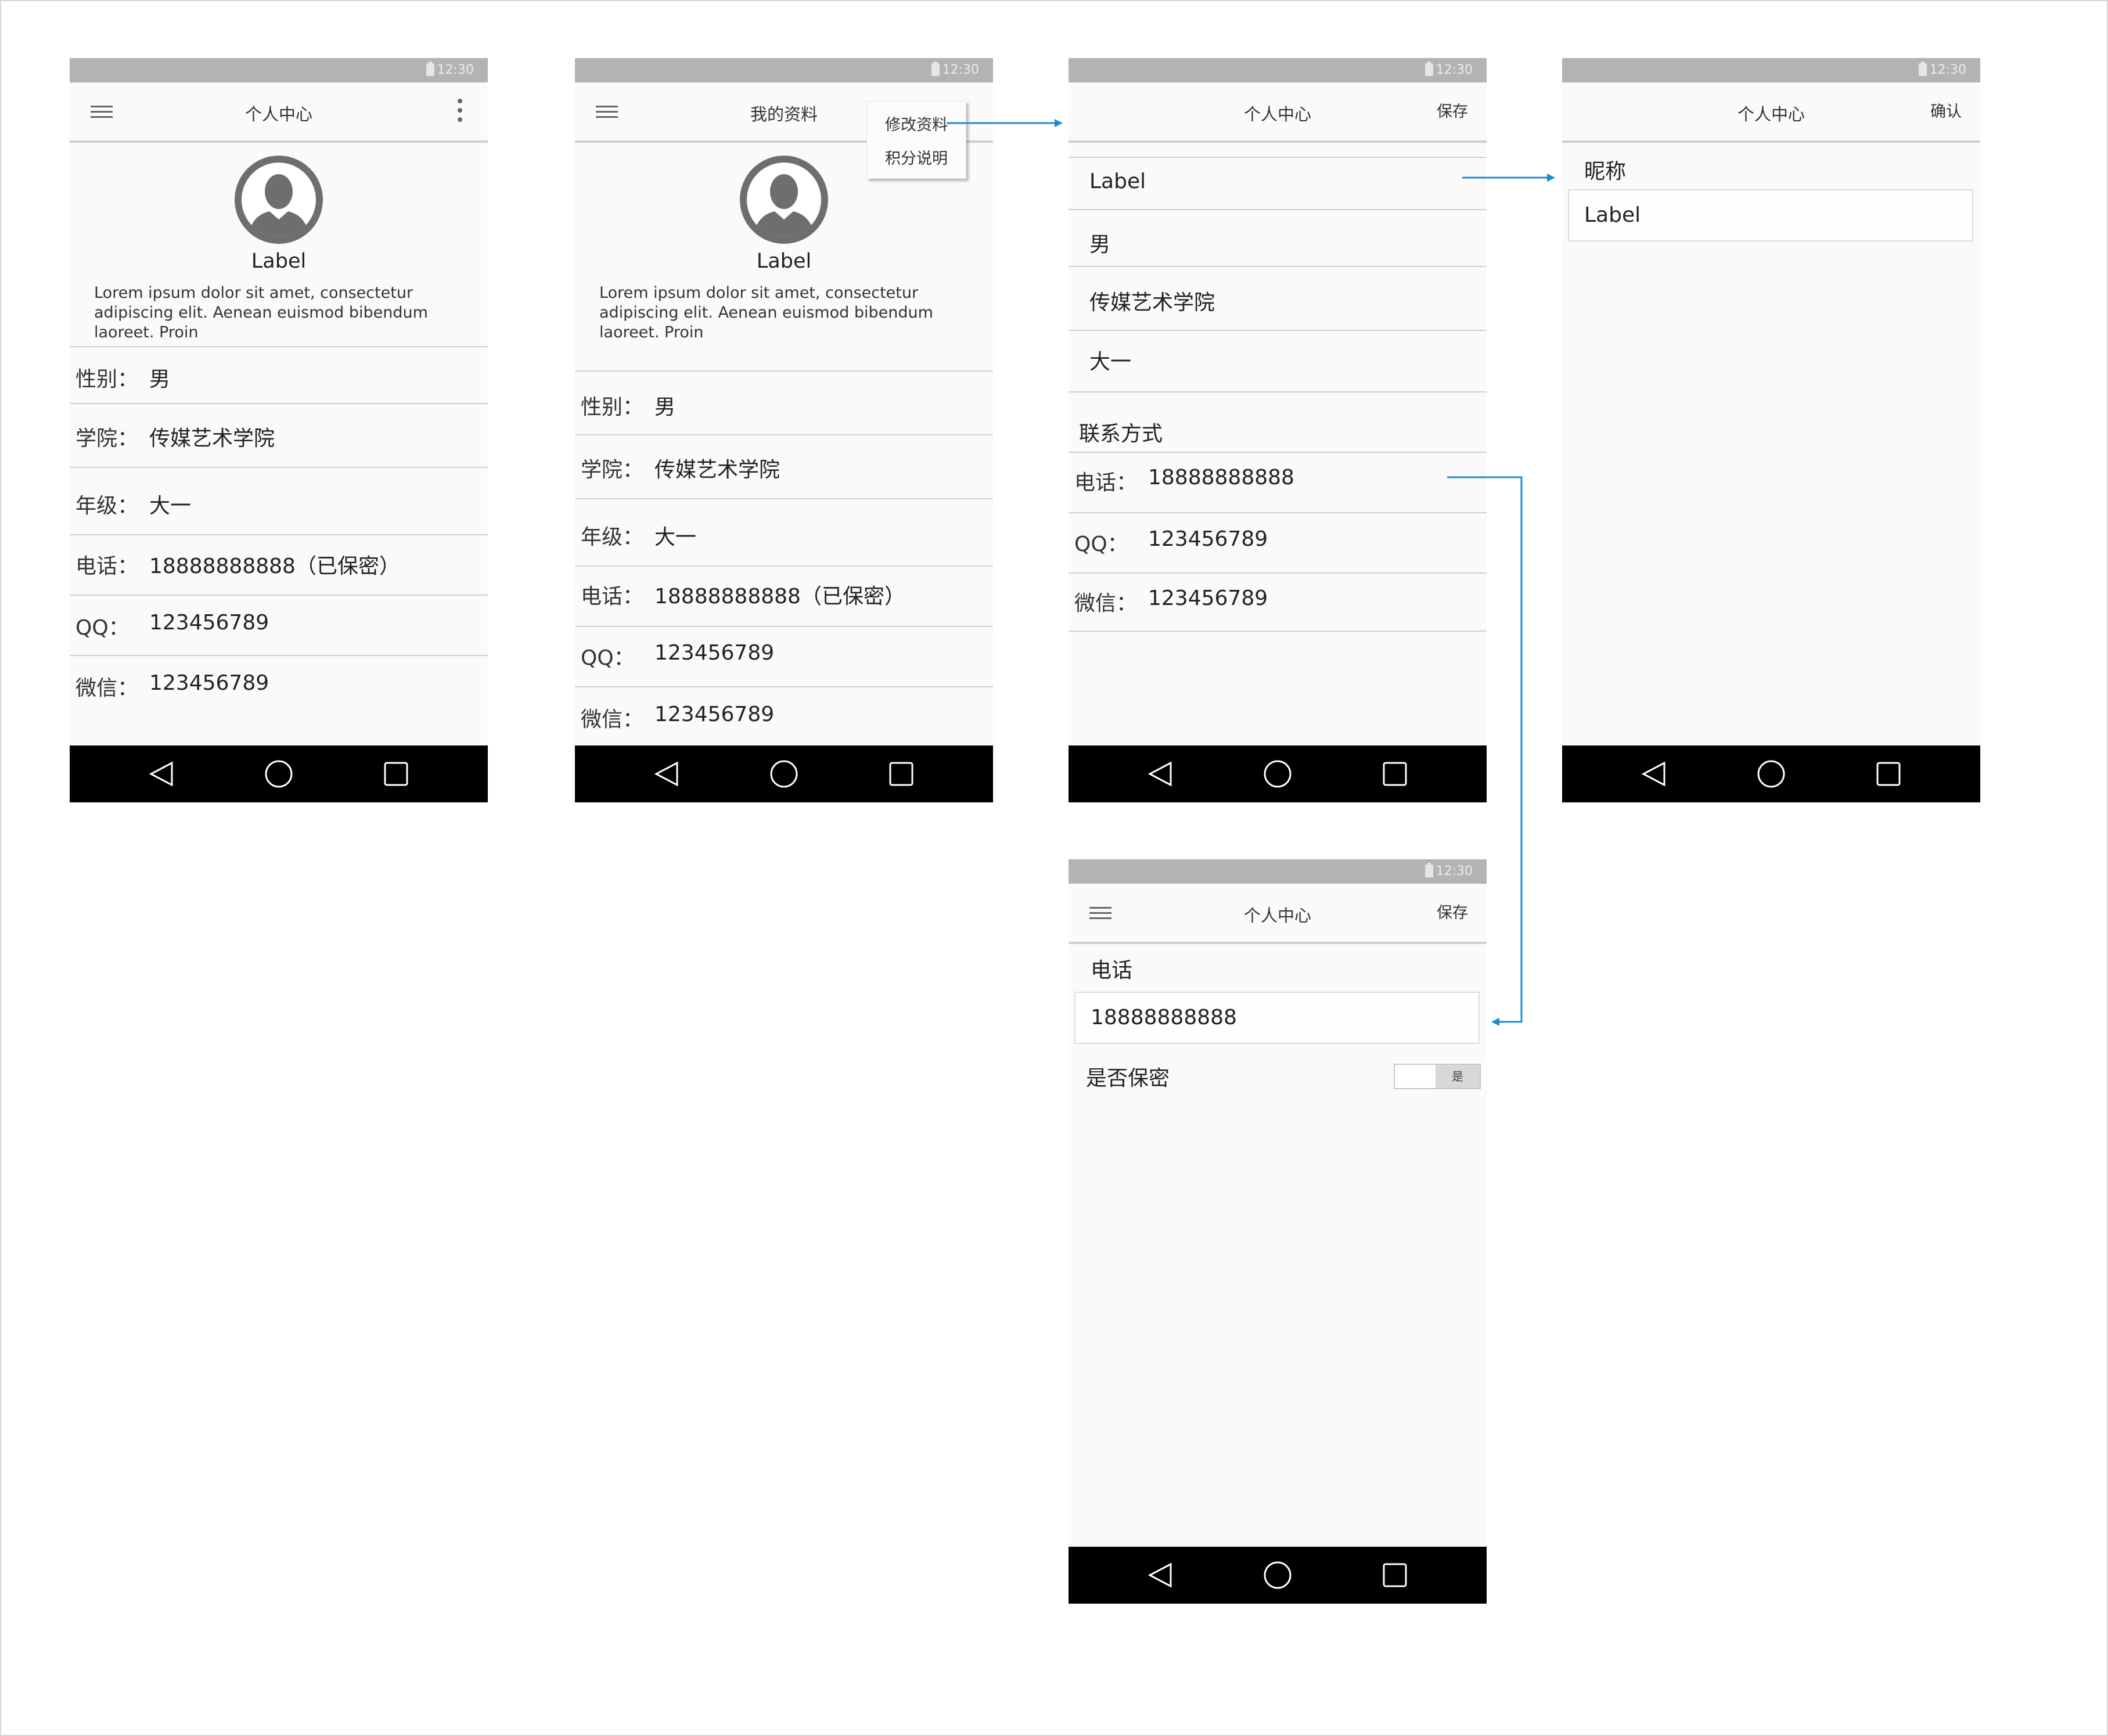  I want to click on connector-phone-to-edit, so click(1485, 749).